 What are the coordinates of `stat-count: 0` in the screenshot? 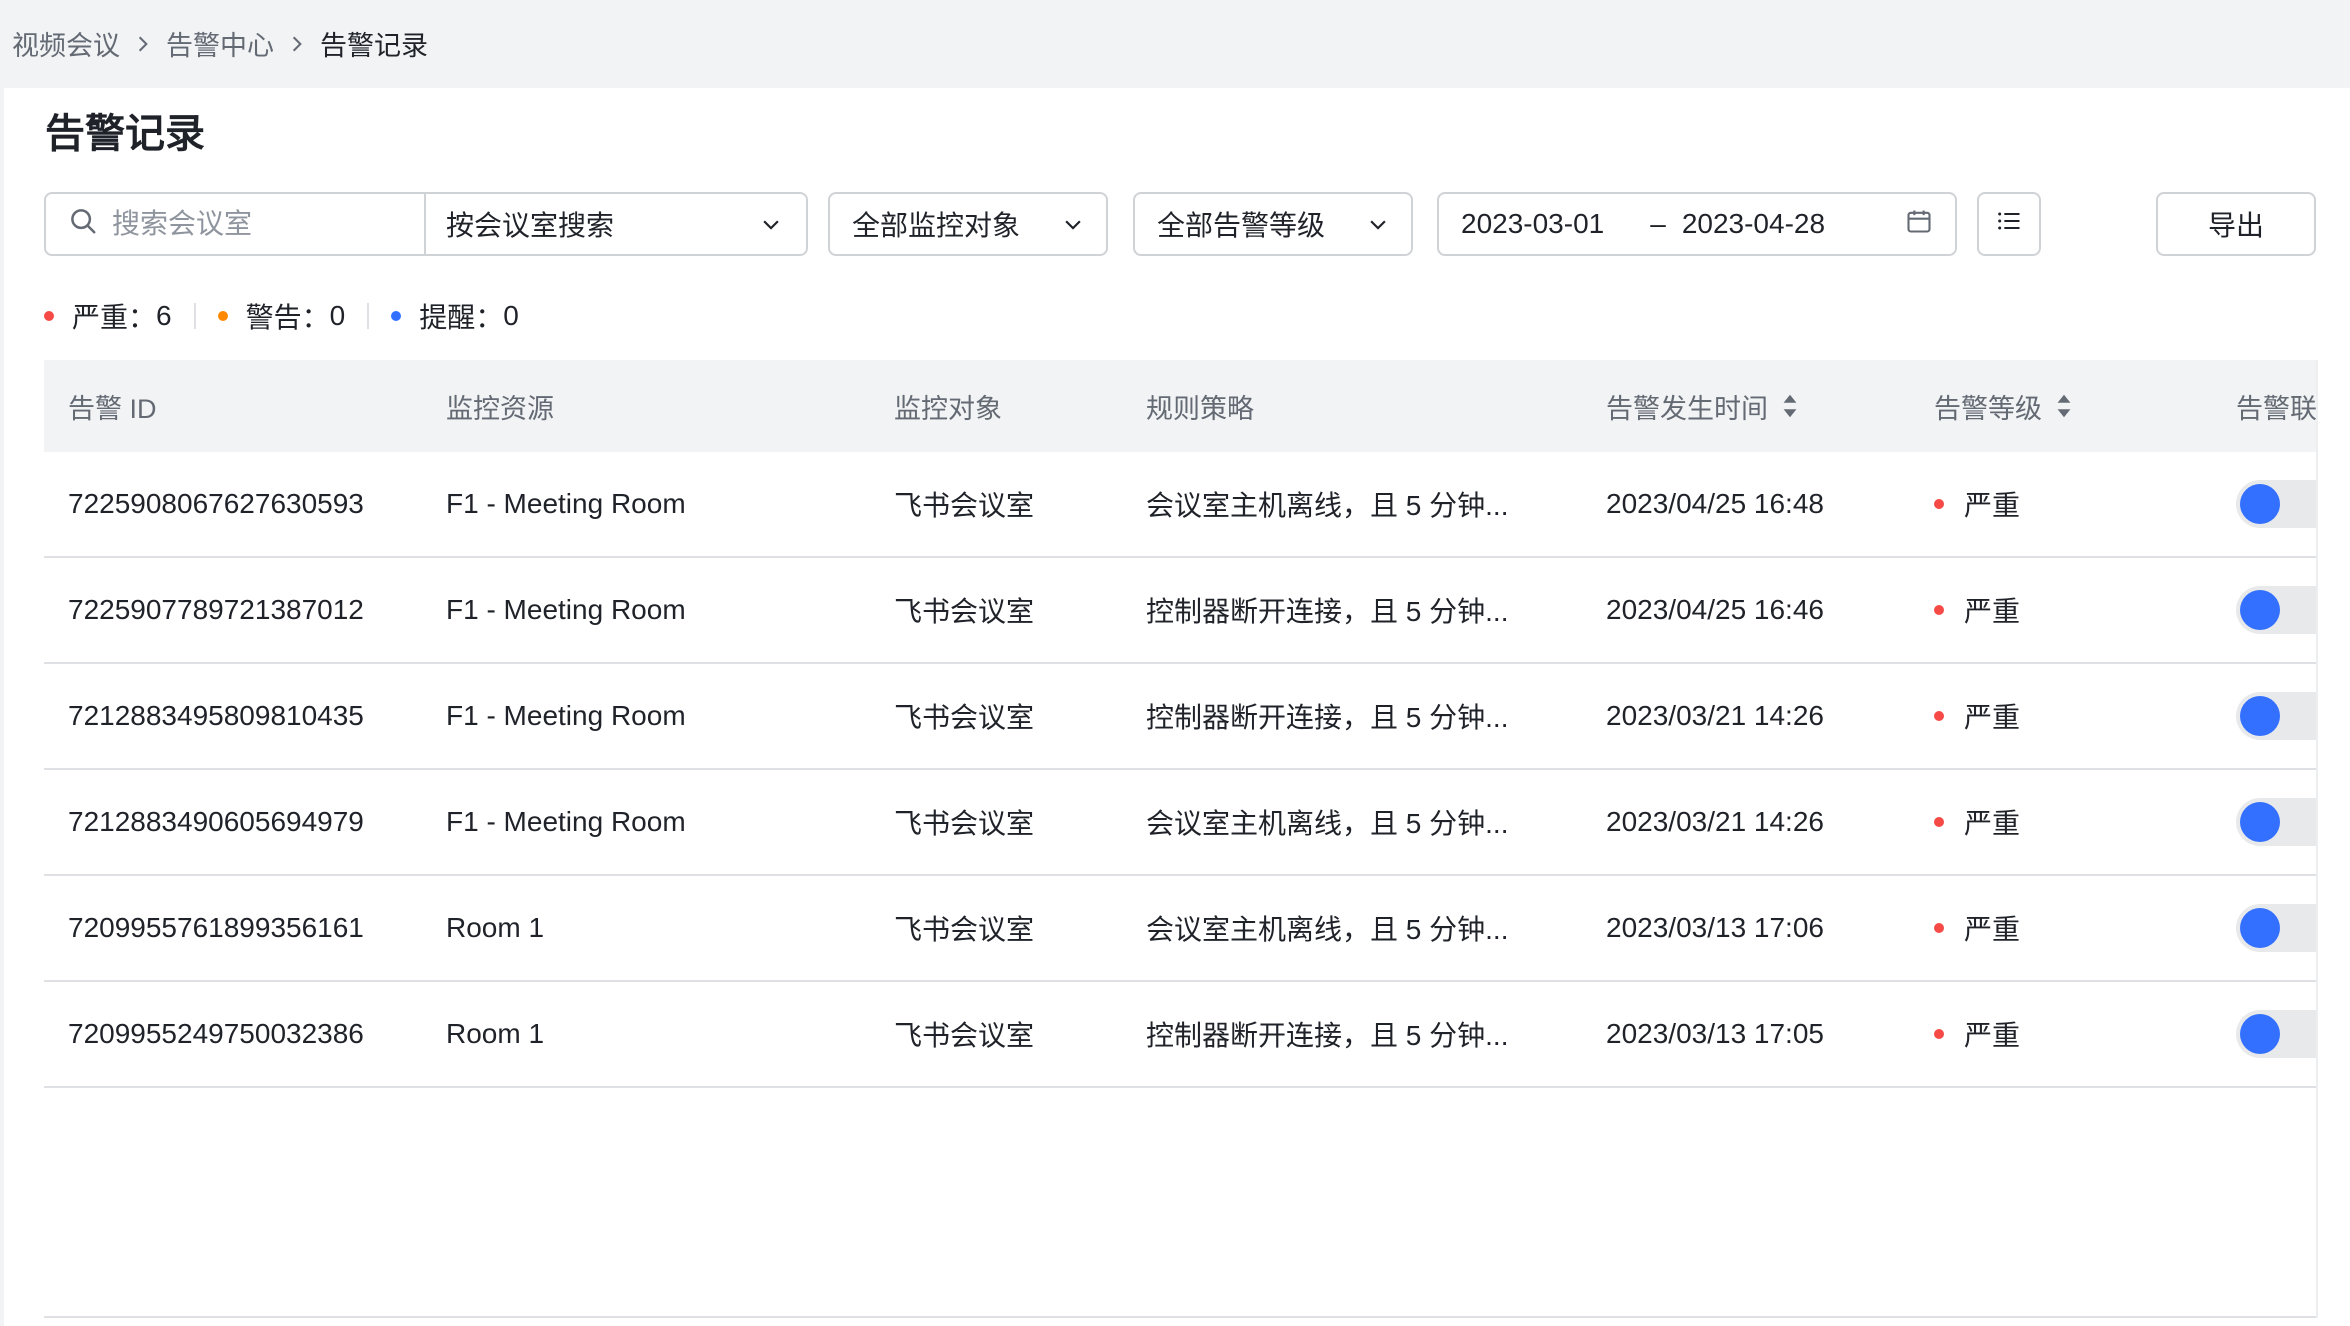 It's located at (511, 315).